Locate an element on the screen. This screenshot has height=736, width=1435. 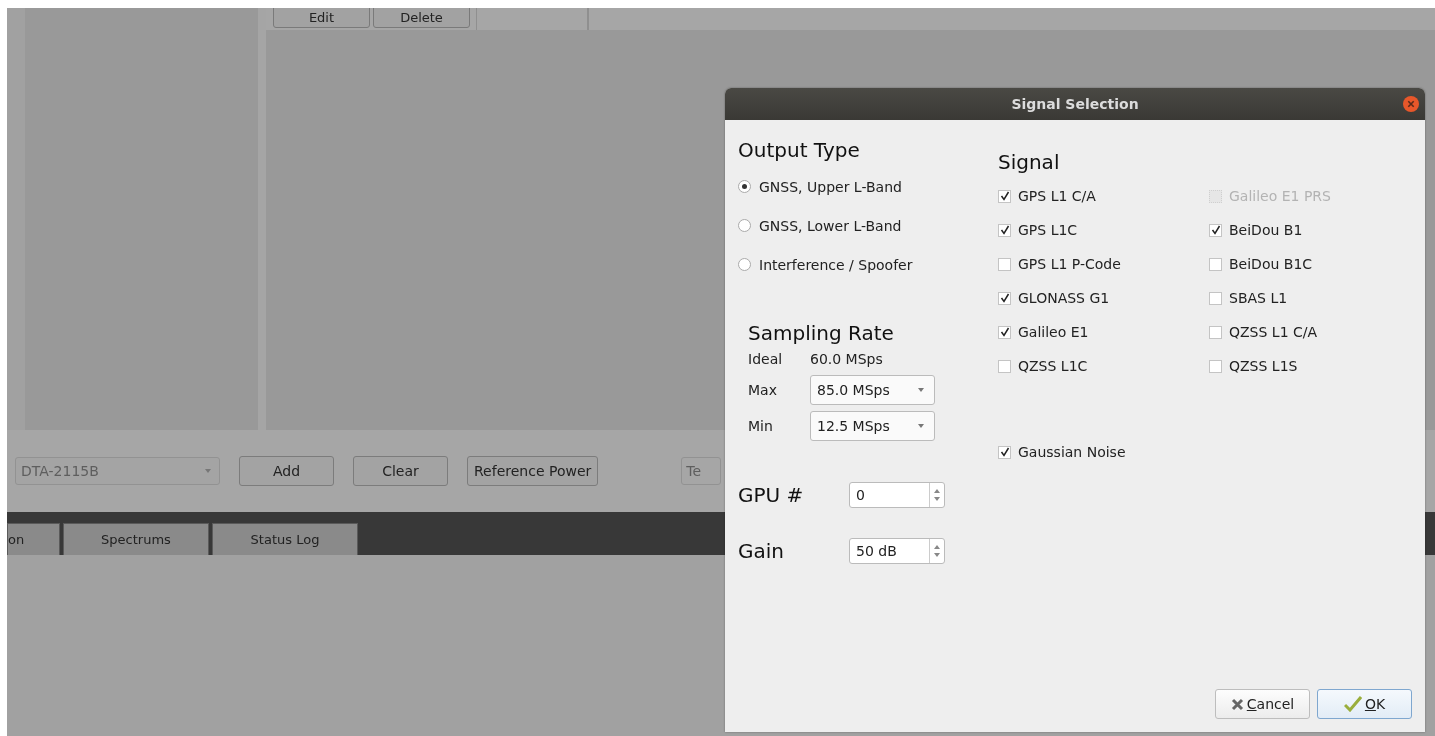
checkbox-label: QZSS L1 C/A is located at coordinates (1273, 332).